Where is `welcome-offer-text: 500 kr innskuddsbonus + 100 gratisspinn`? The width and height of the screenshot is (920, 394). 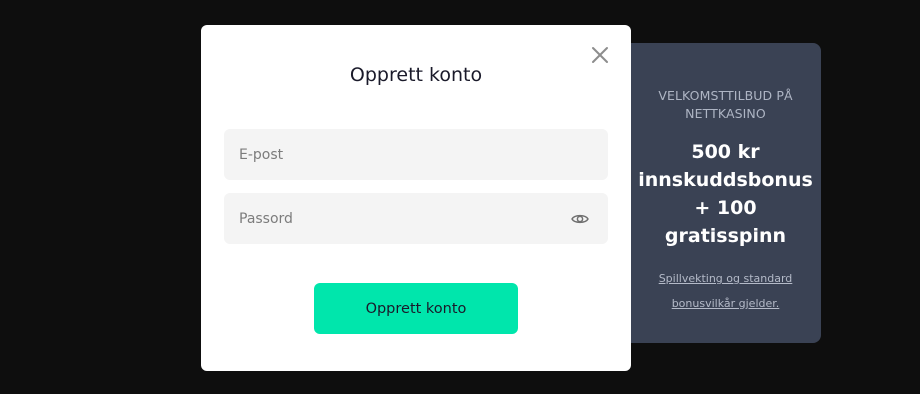
welcome-offer-text: 500 kr innskuddsbonus + 100 gratisspinn is located at coordinates (725, 194).